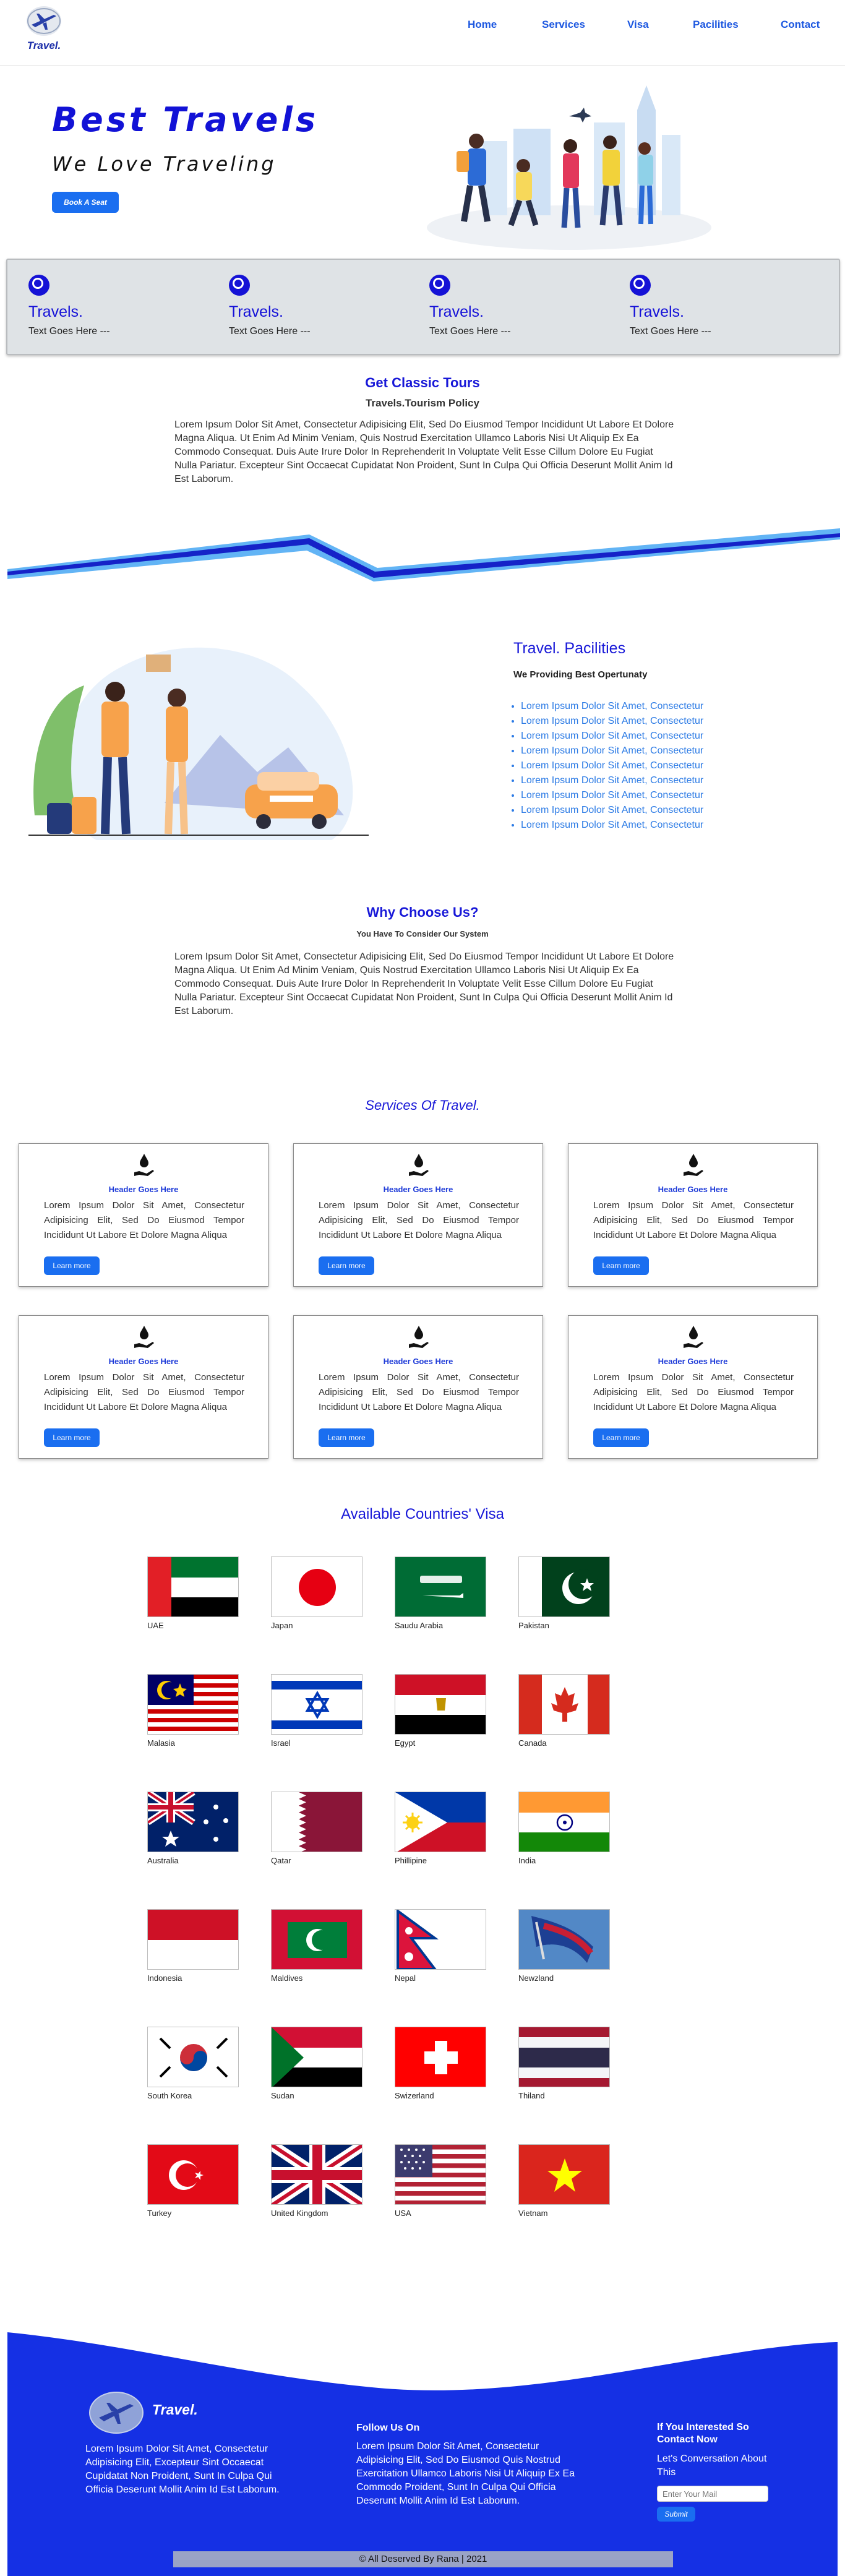 The height and width of the screenshot is (2576, 845). Describe the element at coordinates (569, 648) in the screenshot. I see `facilities-title: Travel. Pacilities` at that location.